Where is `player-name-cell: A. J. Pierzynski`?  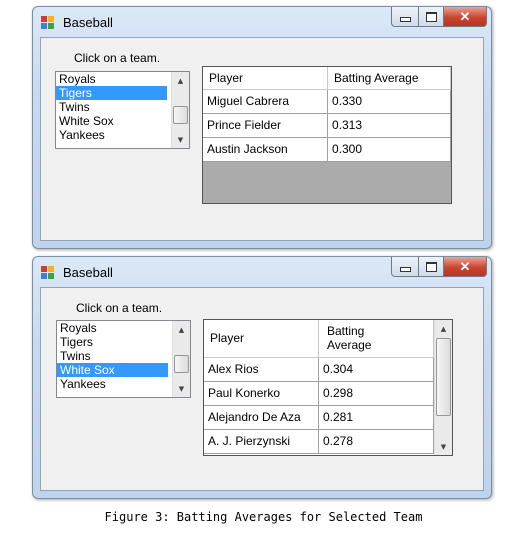
player-name-cell: A. J. Pierzynski is located at coordinates (261, 441).